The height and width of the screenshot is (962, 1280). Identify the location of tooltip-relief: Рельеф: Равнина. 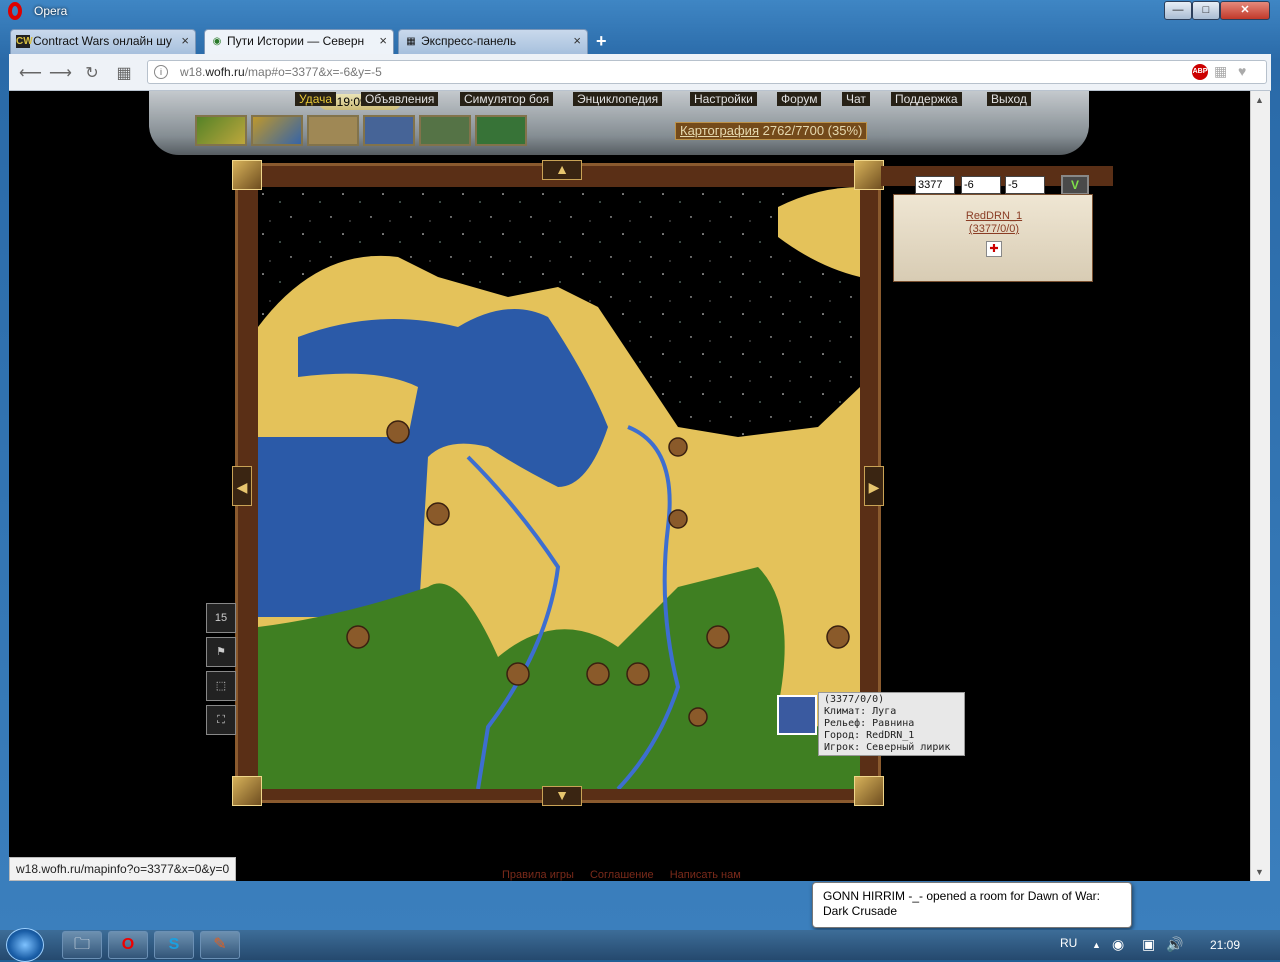
(869, 723).